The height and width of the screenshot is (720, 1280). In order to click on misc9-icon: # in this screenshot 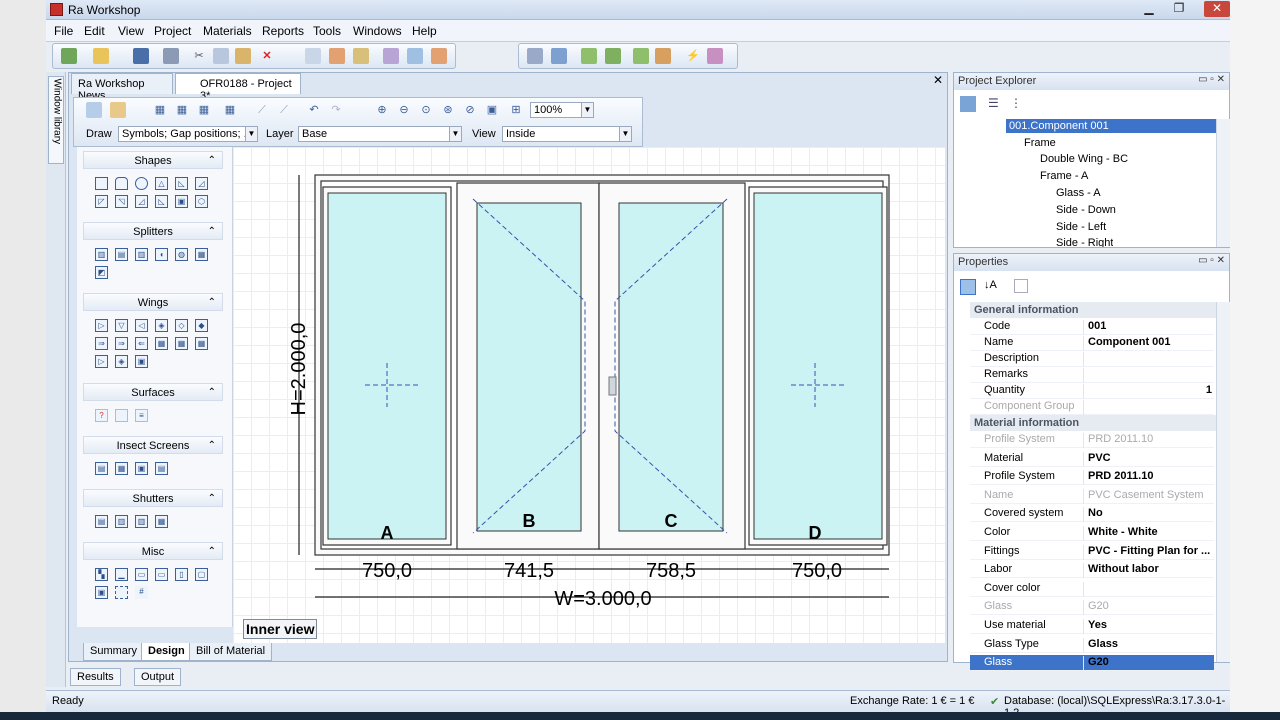, I will do `click(141, 592)`.